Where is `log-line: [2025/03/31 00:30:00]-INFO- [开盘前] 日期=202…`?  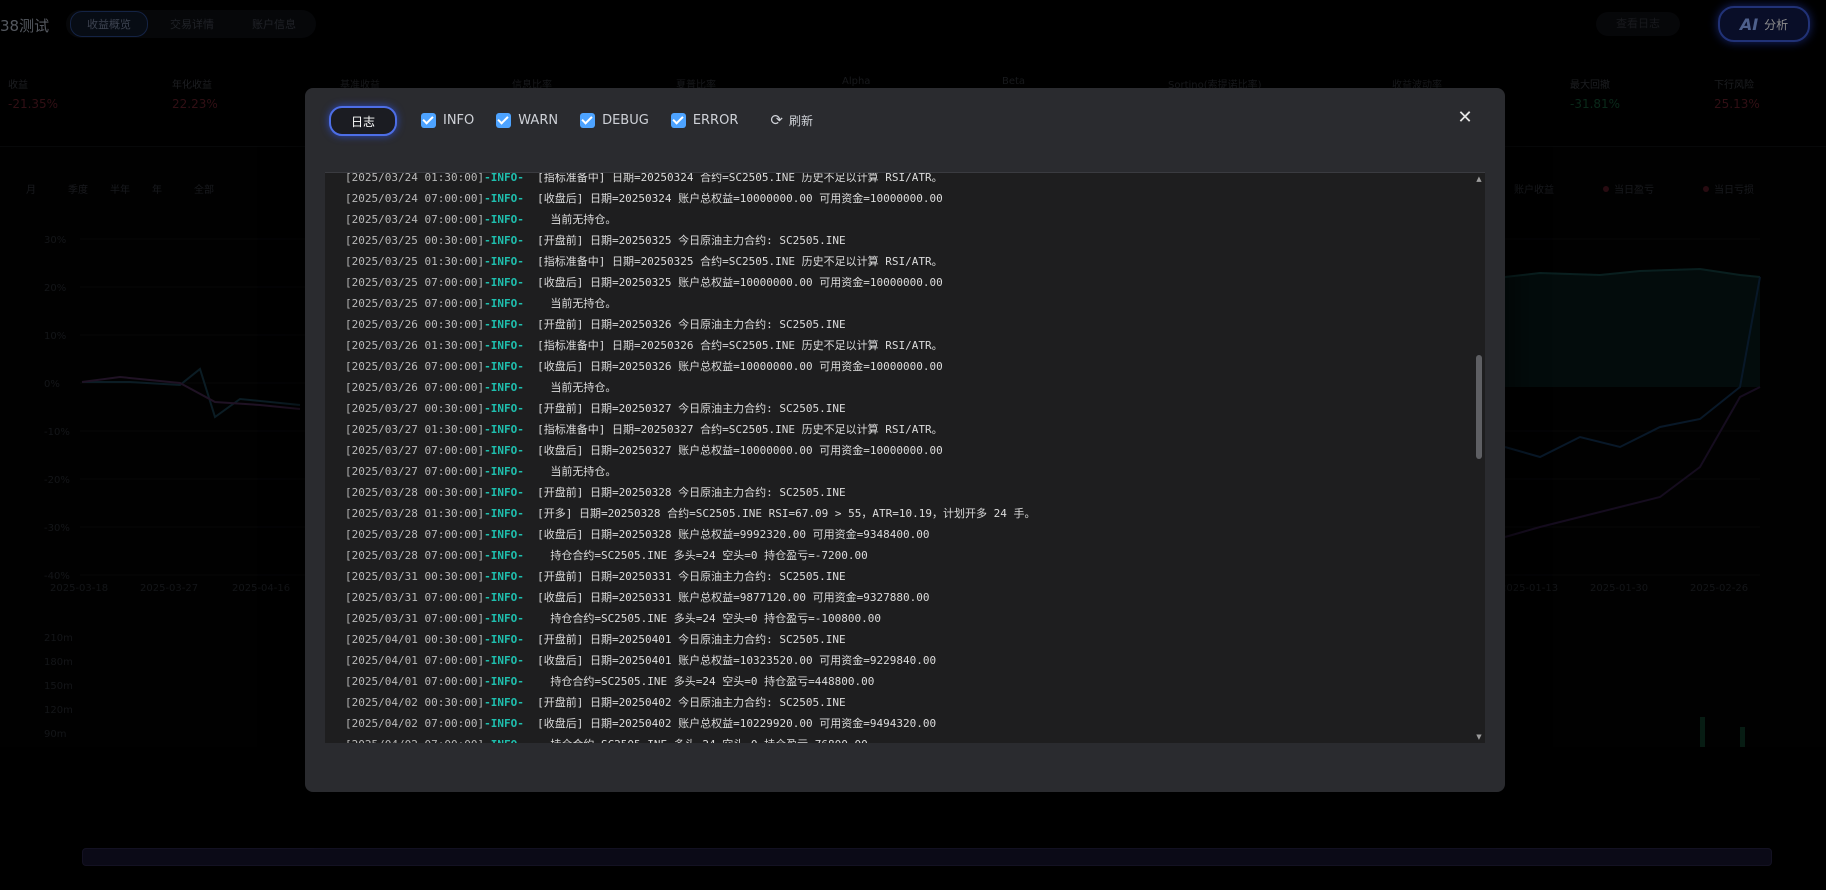 log-line: [2025/03/31 00:30:00]-INFO- [开盘前] 日期=202… is located at coordinates (690, 576).